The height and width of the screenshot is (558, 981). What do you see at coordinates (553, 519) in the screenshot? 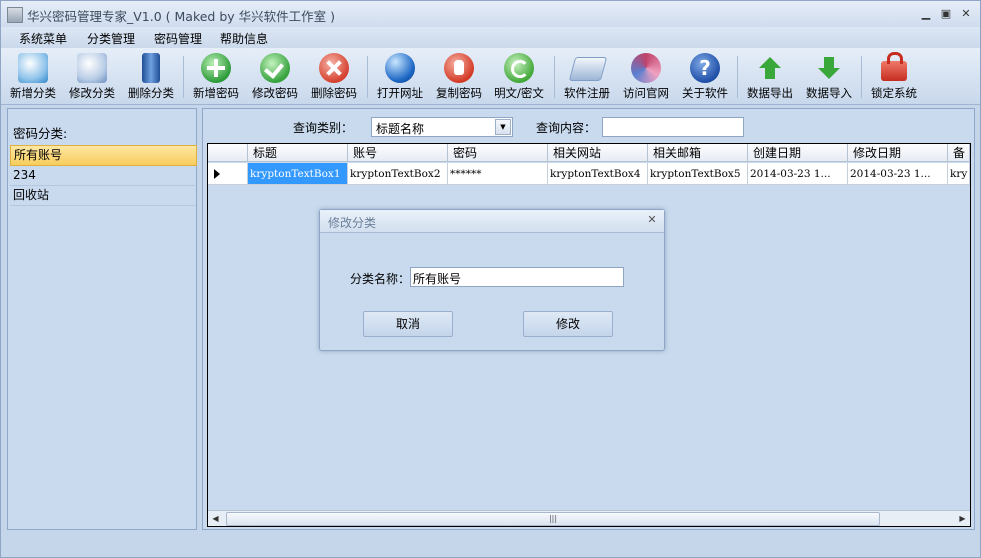
I see `scrollbar-thumb: |||` at bounding box center [553, 519].